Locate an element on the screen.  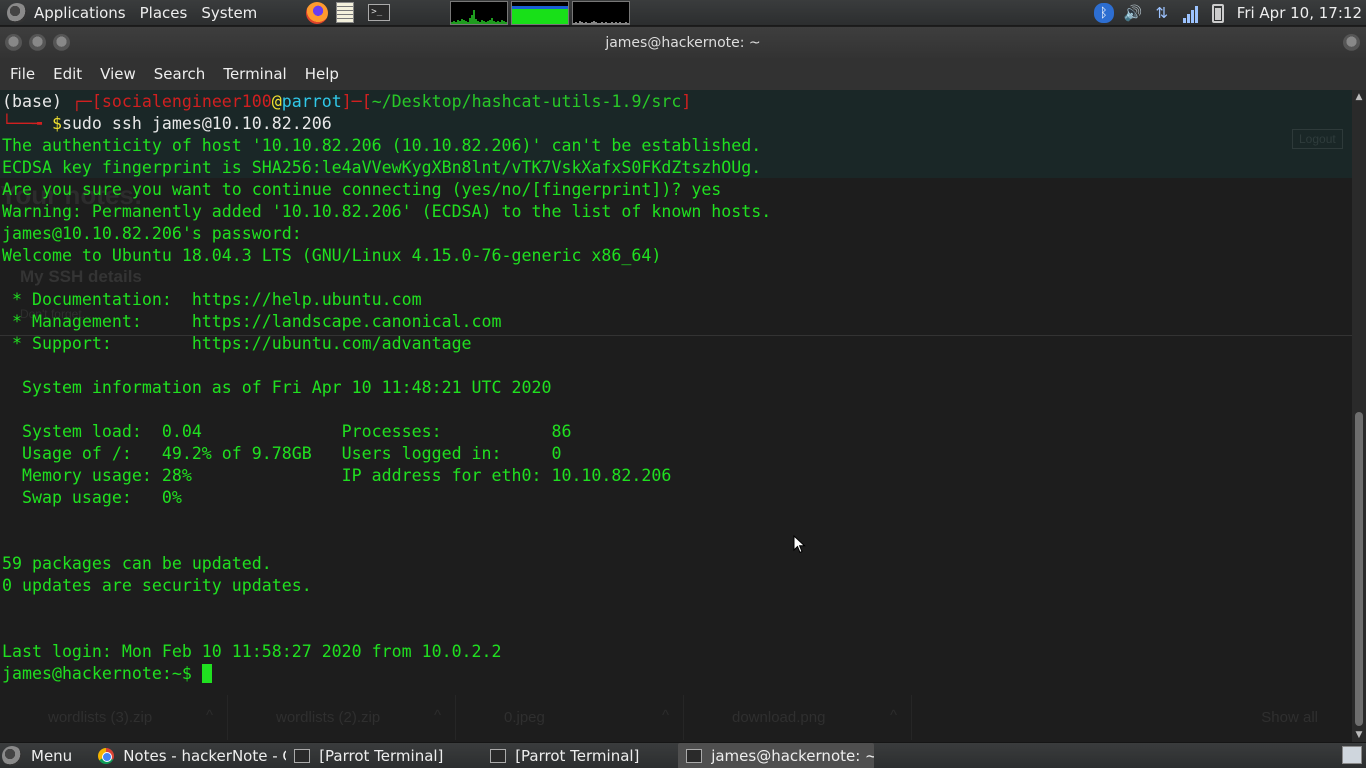
battery-icon is located at coordinates (1217, 13).